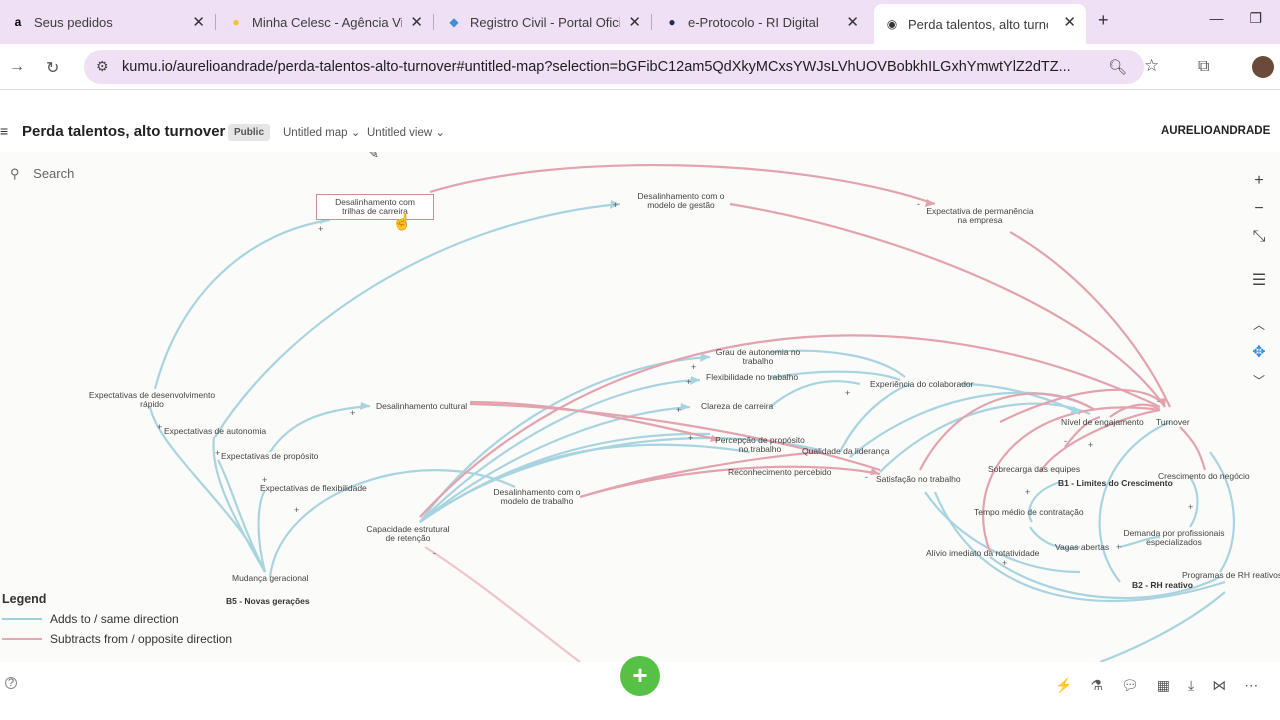 The image size is (1280, 720). Describe the element at coordinates (52, 68) in the screenshot. I see `reload-icon: ↻` at that location.